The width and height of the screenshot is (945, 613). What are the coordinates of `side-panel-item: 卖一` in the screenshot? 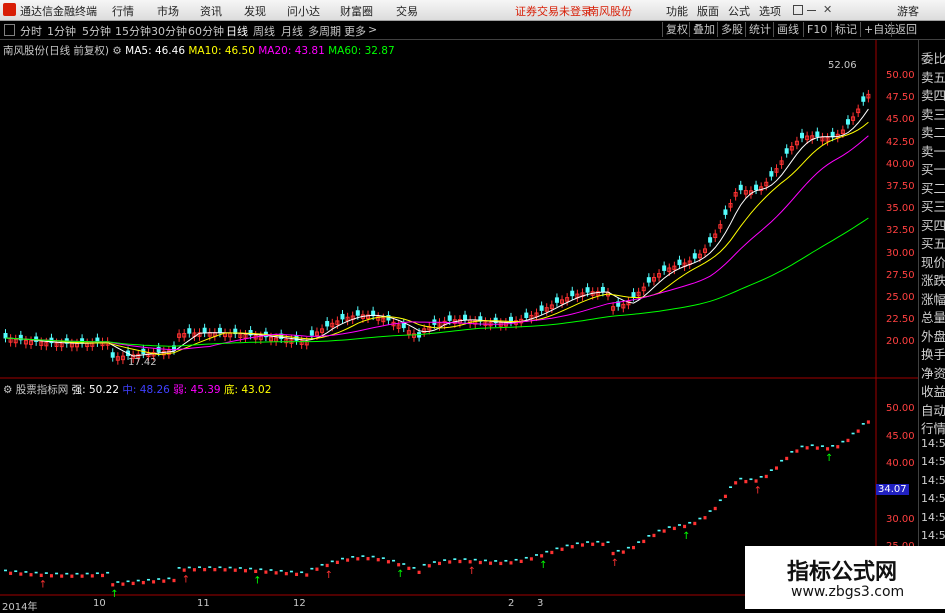 It's located at (933, 150).